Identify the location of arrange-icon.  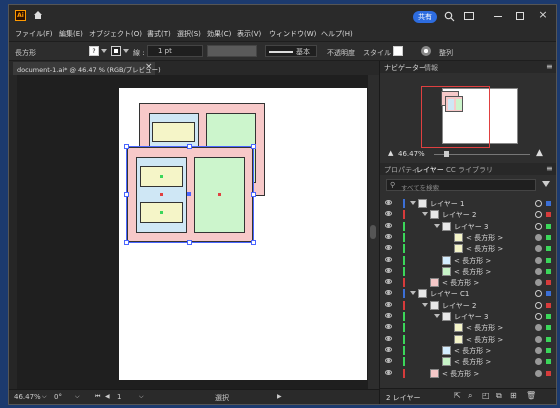
(469, 16).